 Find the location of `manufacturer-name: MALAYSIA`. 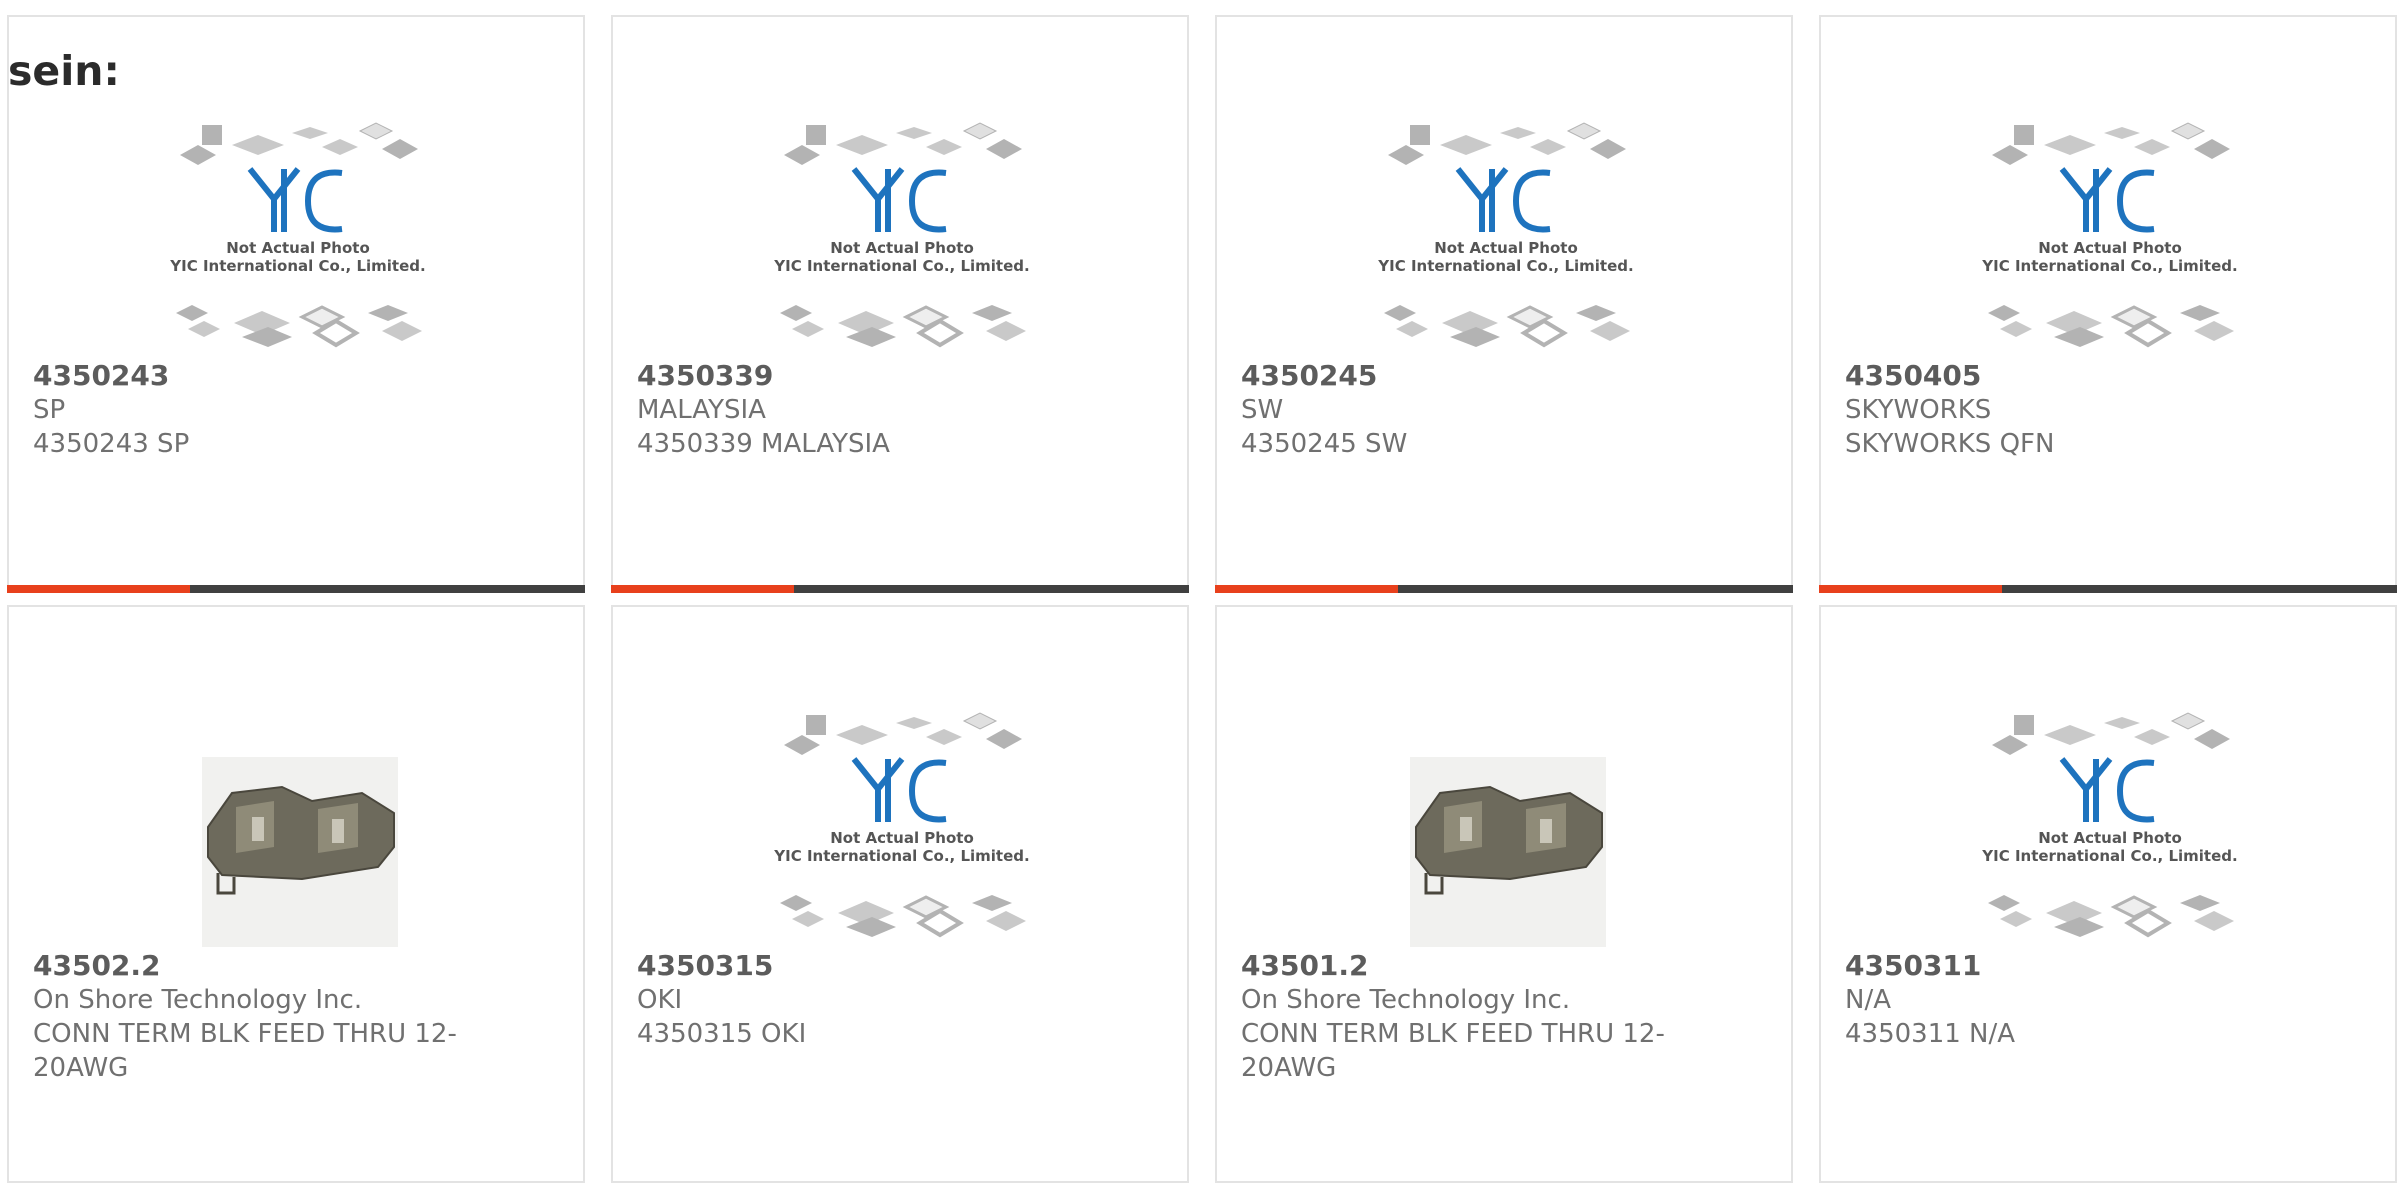

manufacturer-name: MALAYSIA is located at coordinates (701, 410).